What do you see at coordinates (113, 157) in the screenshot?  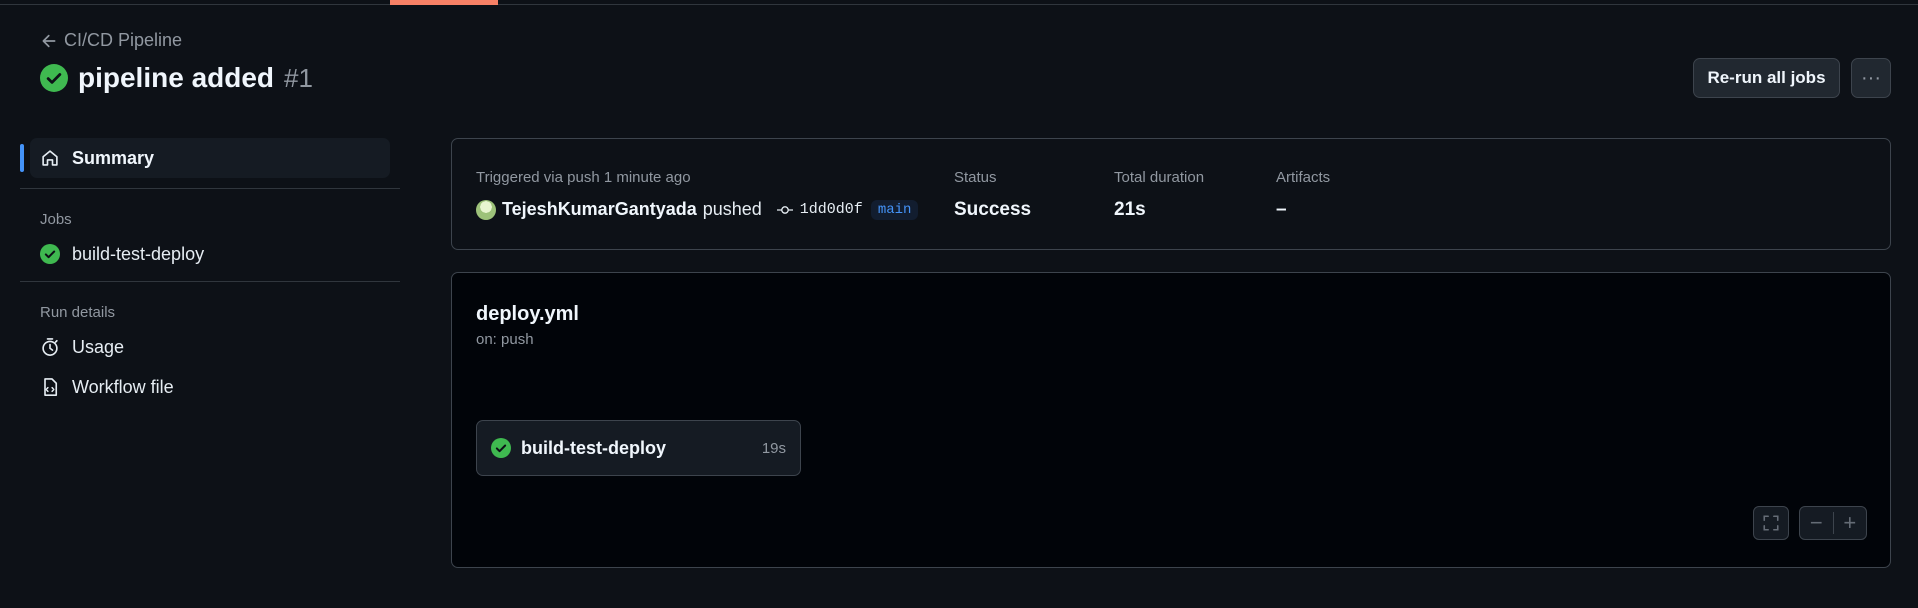 I see `sidebar-item-label: Summary` at bounding box center [113, 157].